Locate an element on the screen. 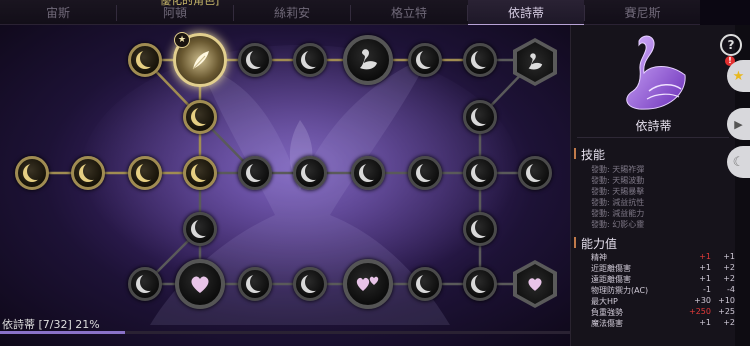 The height and width of the screenshot is (346, 750). skill-entry: 發動: 減益能力 is located at coordinates (618, 213).